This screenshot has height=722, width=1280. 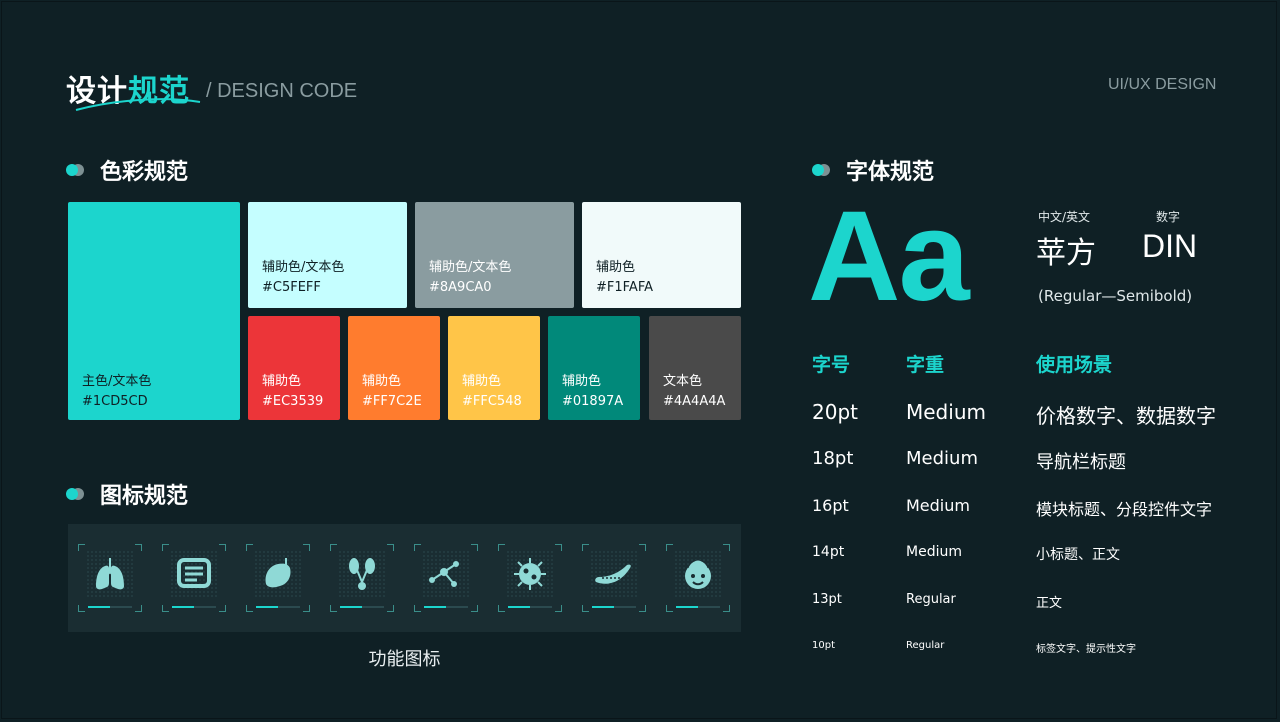 What do you see at coordinates (282, 91) in the screenshot?
I see `page-subtitle: / DESIGN CODE` at bounding box center [282, 91].